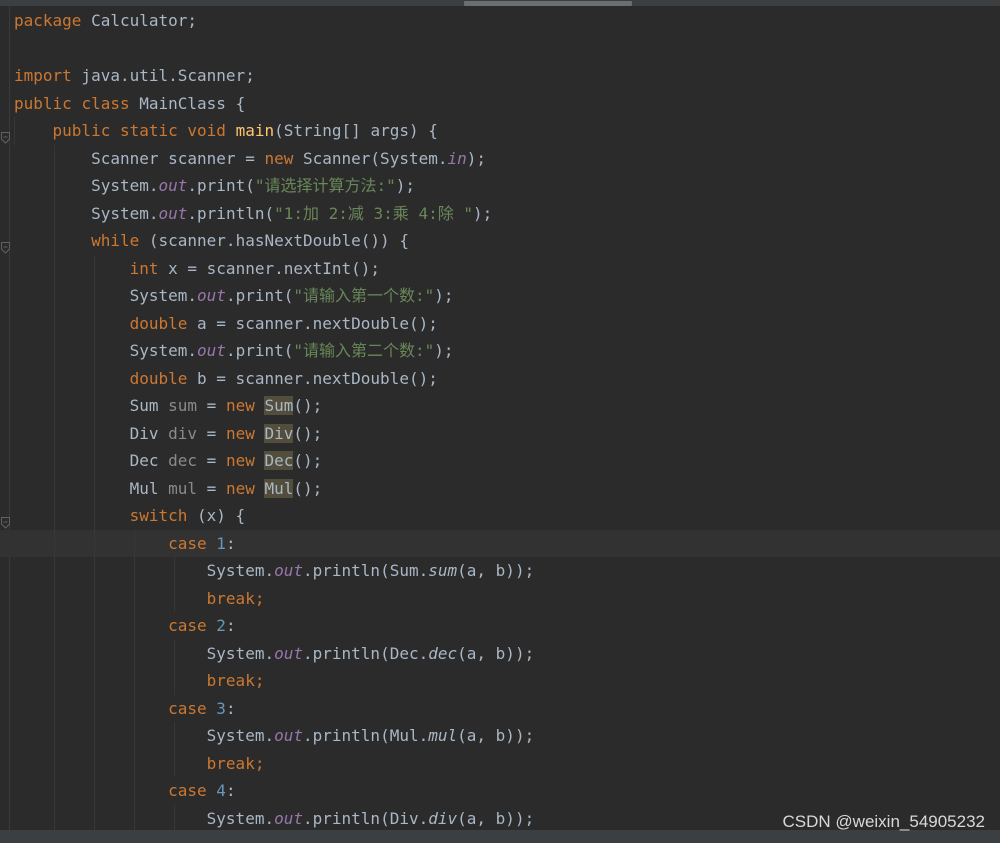 Image resolution: width=1000 pixels, height=843 pixels. What do you see at coordinates (500, 791) in the screenshot?
I see `code-line: case 4:` at bounding box center [500, 791].